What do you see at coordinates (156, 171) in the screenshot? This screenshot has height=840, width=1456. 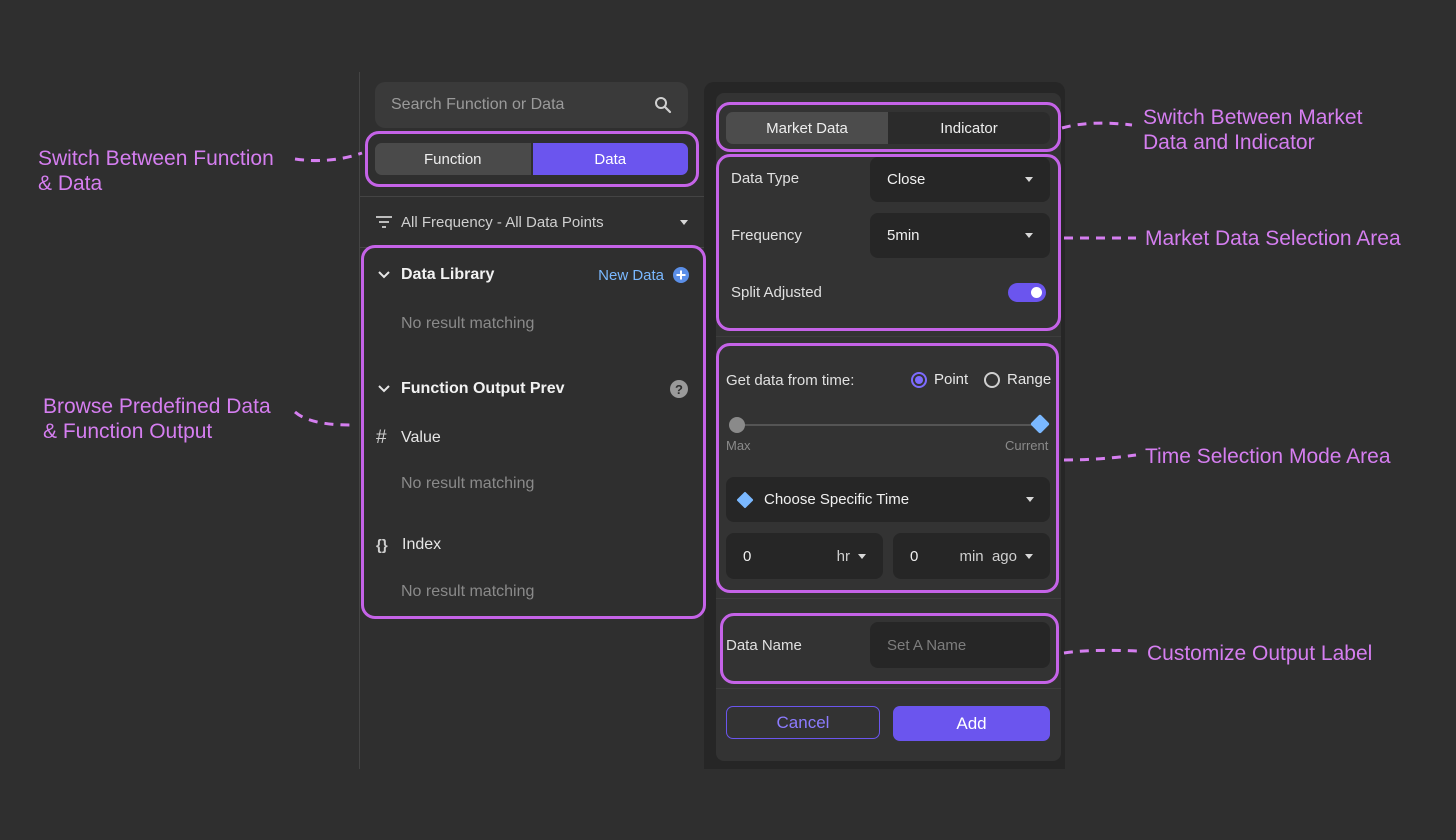 I see `annotation-switch-function-data: Switch Between Function & Data` at bounding box center [156, 171].